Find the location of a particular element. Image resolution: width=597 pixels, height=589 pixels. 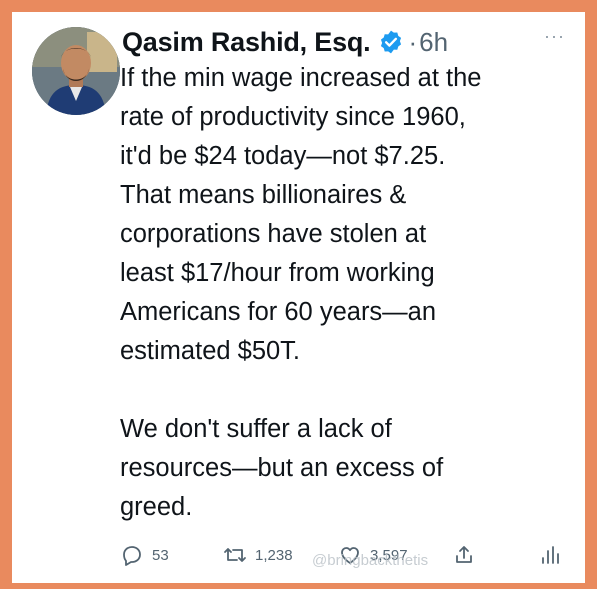

tweet-line: We don't suffer a lack of is located at coordinates (256, 429).